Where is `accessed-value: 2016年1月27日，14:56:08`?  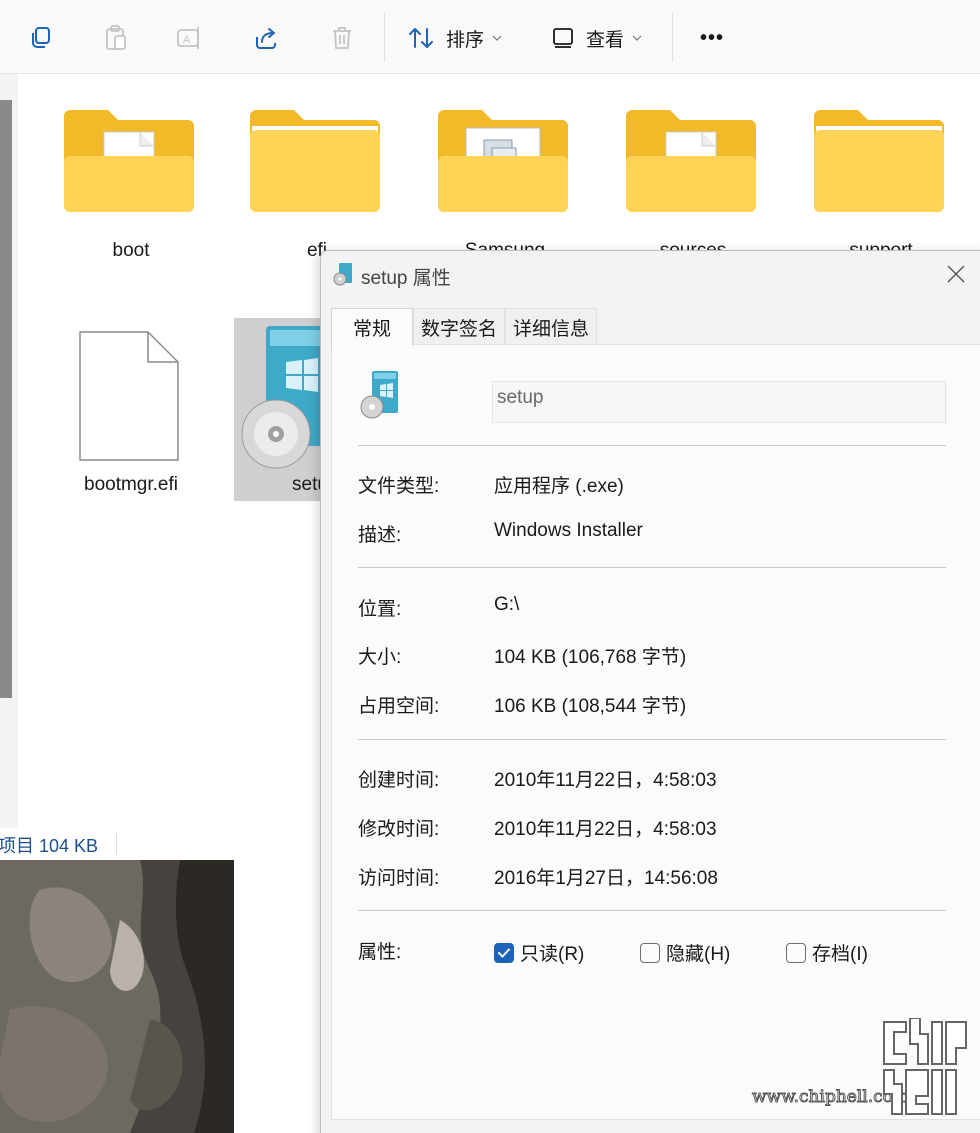 accessed-value: 2016年1月27日，14:56:08 is located at coordinates (606, 878).